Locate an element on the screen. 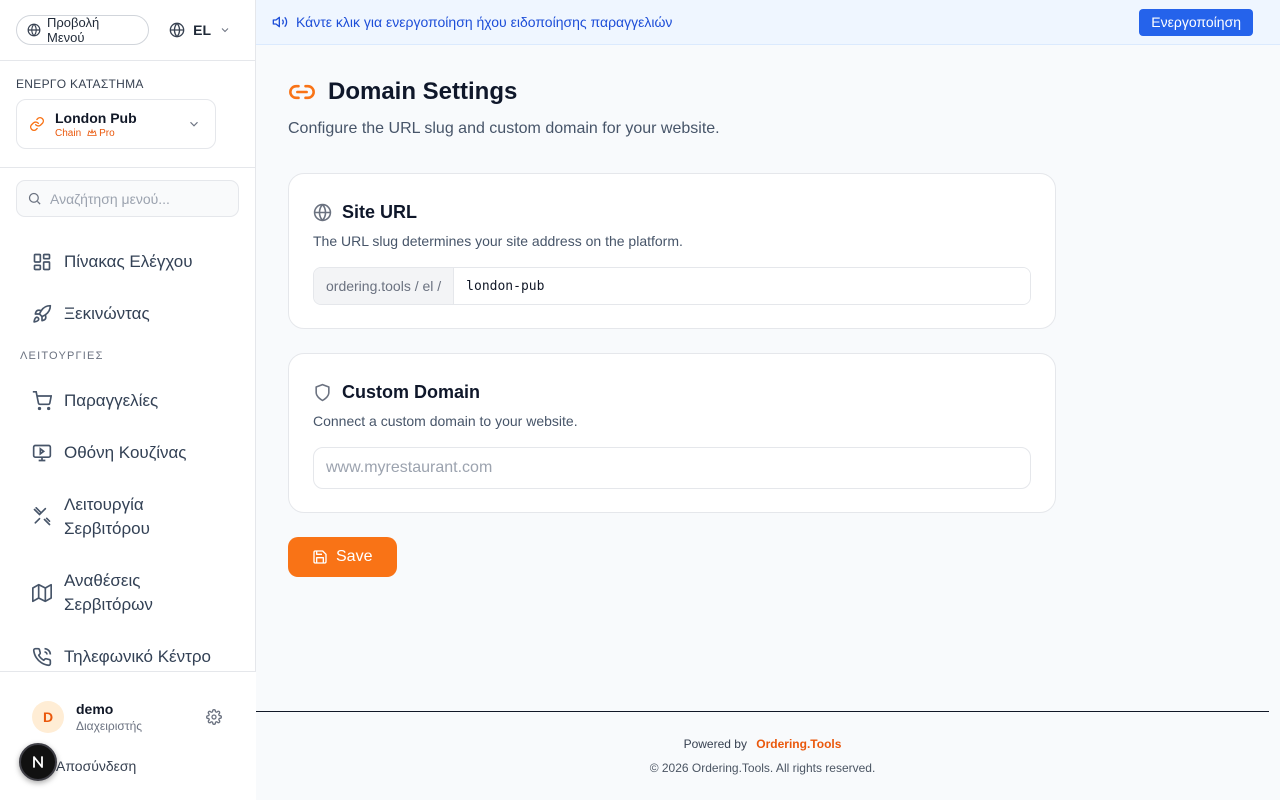 The image size is (1280, 800). sidebar-item-label-line: Λειτουργία is located at coordinates (104, 504).